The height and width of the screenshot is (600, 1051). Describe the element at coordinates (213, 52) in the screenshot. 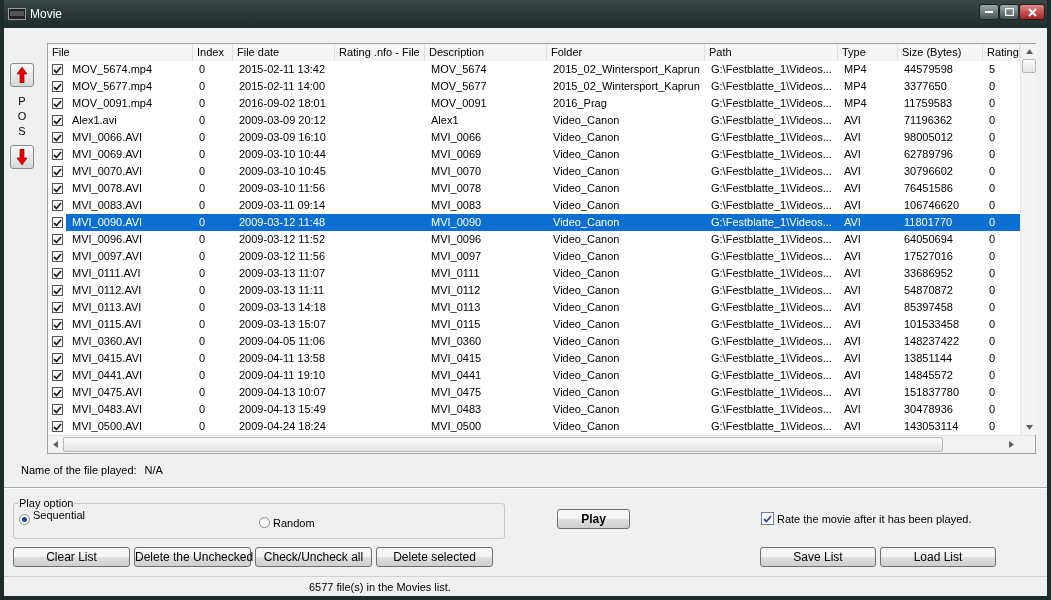

I see `column-header: Index` at that location.